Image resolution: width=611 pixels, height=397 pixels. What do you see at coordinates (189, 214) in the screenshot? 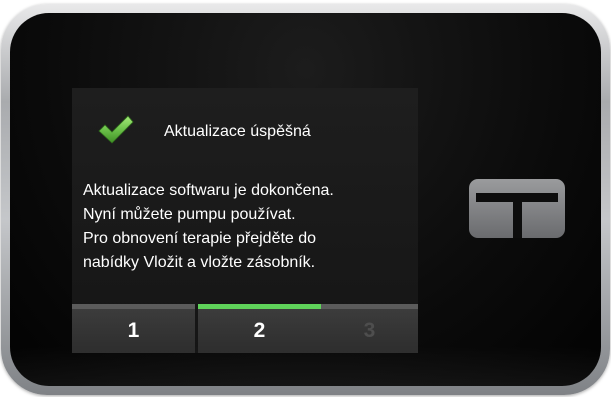
I see `message-line: Nyní můžete pumpu používat.` at bounding box center [189, 214].